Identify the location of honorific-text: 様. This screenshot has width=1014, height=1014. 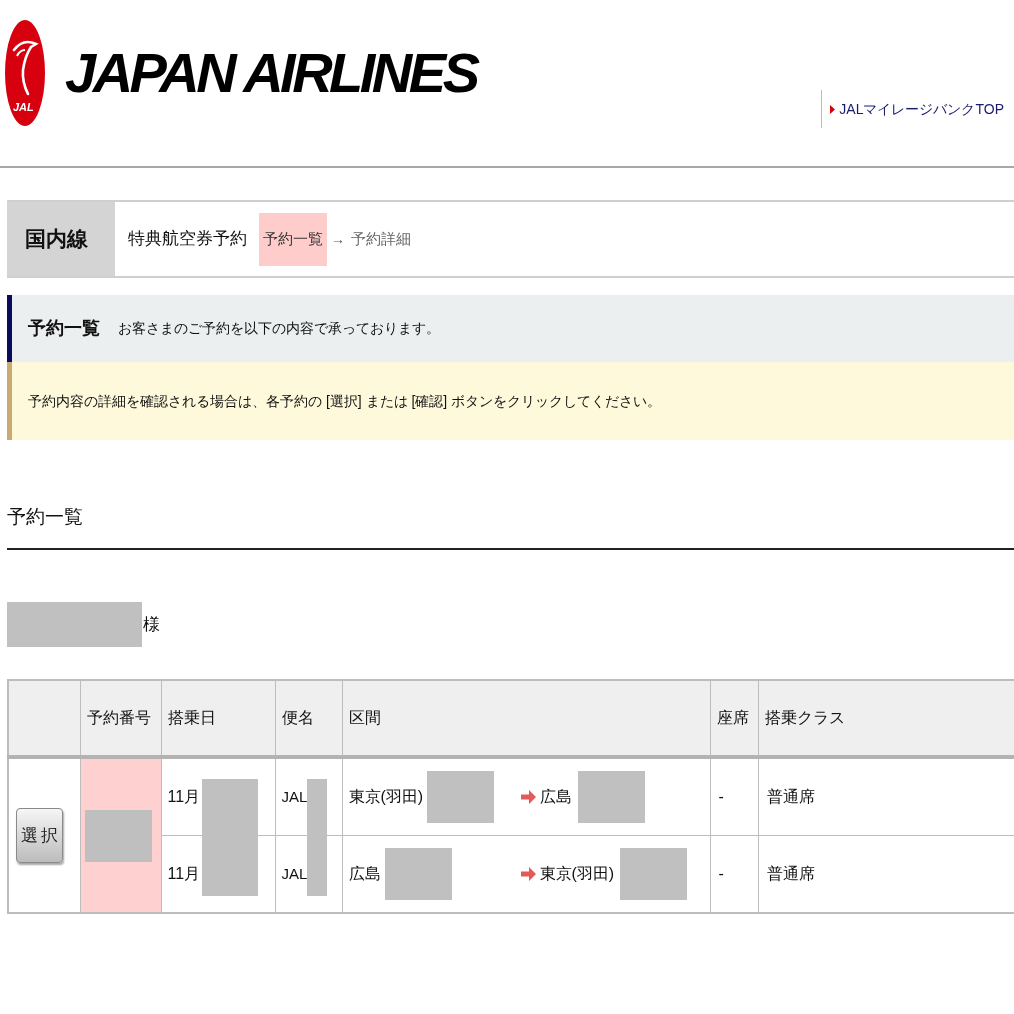
(151, 624).